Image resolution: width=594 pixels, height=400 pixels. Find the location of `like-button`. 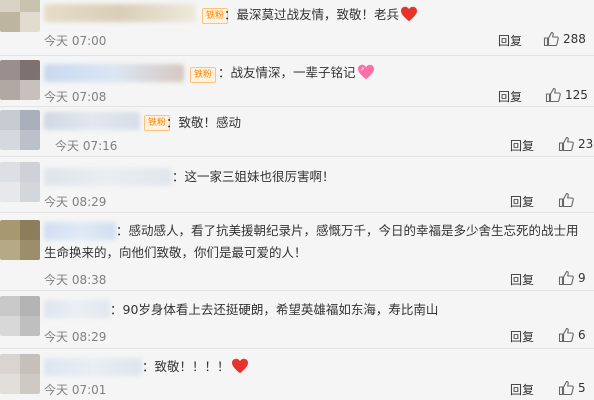

like-button is located at coordinates (568, 200).